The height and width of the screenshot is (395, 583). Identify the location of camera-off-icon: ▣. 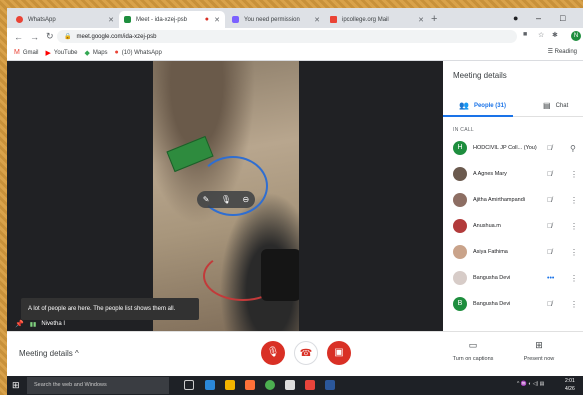
(339, 352).